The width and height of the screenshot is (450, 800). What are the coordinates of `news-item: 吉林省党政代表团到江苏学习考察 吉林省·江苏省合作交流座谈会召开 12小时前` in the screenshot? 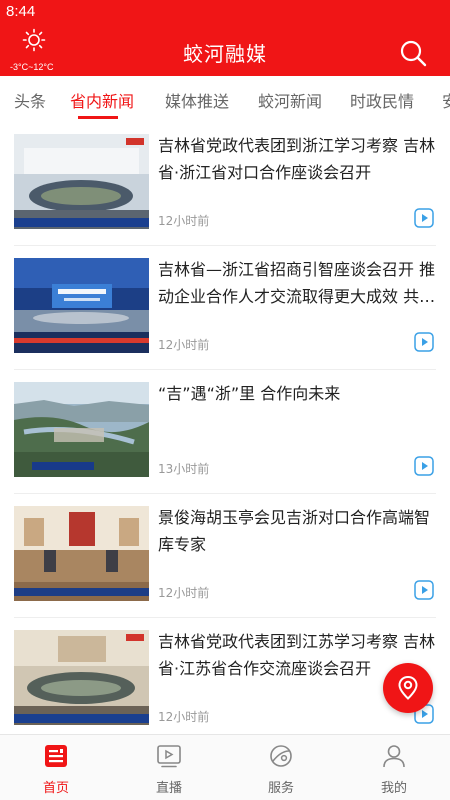 It's located at (225, 676).